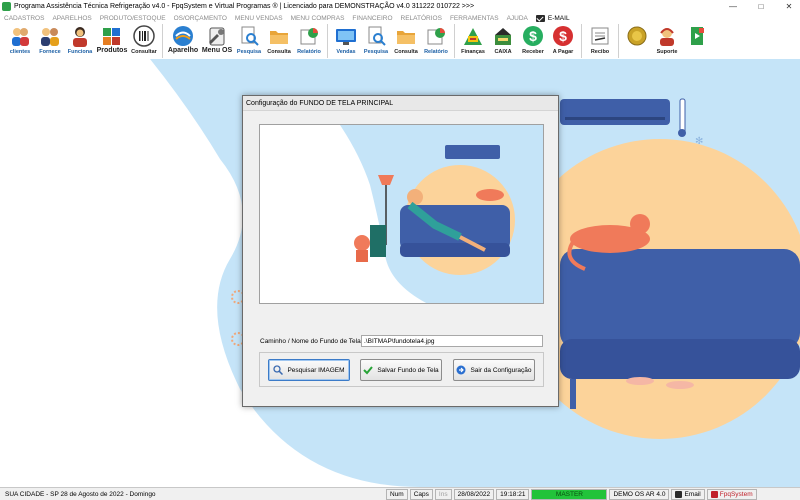 Image resolution: width=800 pixels, height=500 pixels. Describe the element at coordinates (24, 18) in the screenshot. I see `menu-cadastros: CADASTROS` at that location.